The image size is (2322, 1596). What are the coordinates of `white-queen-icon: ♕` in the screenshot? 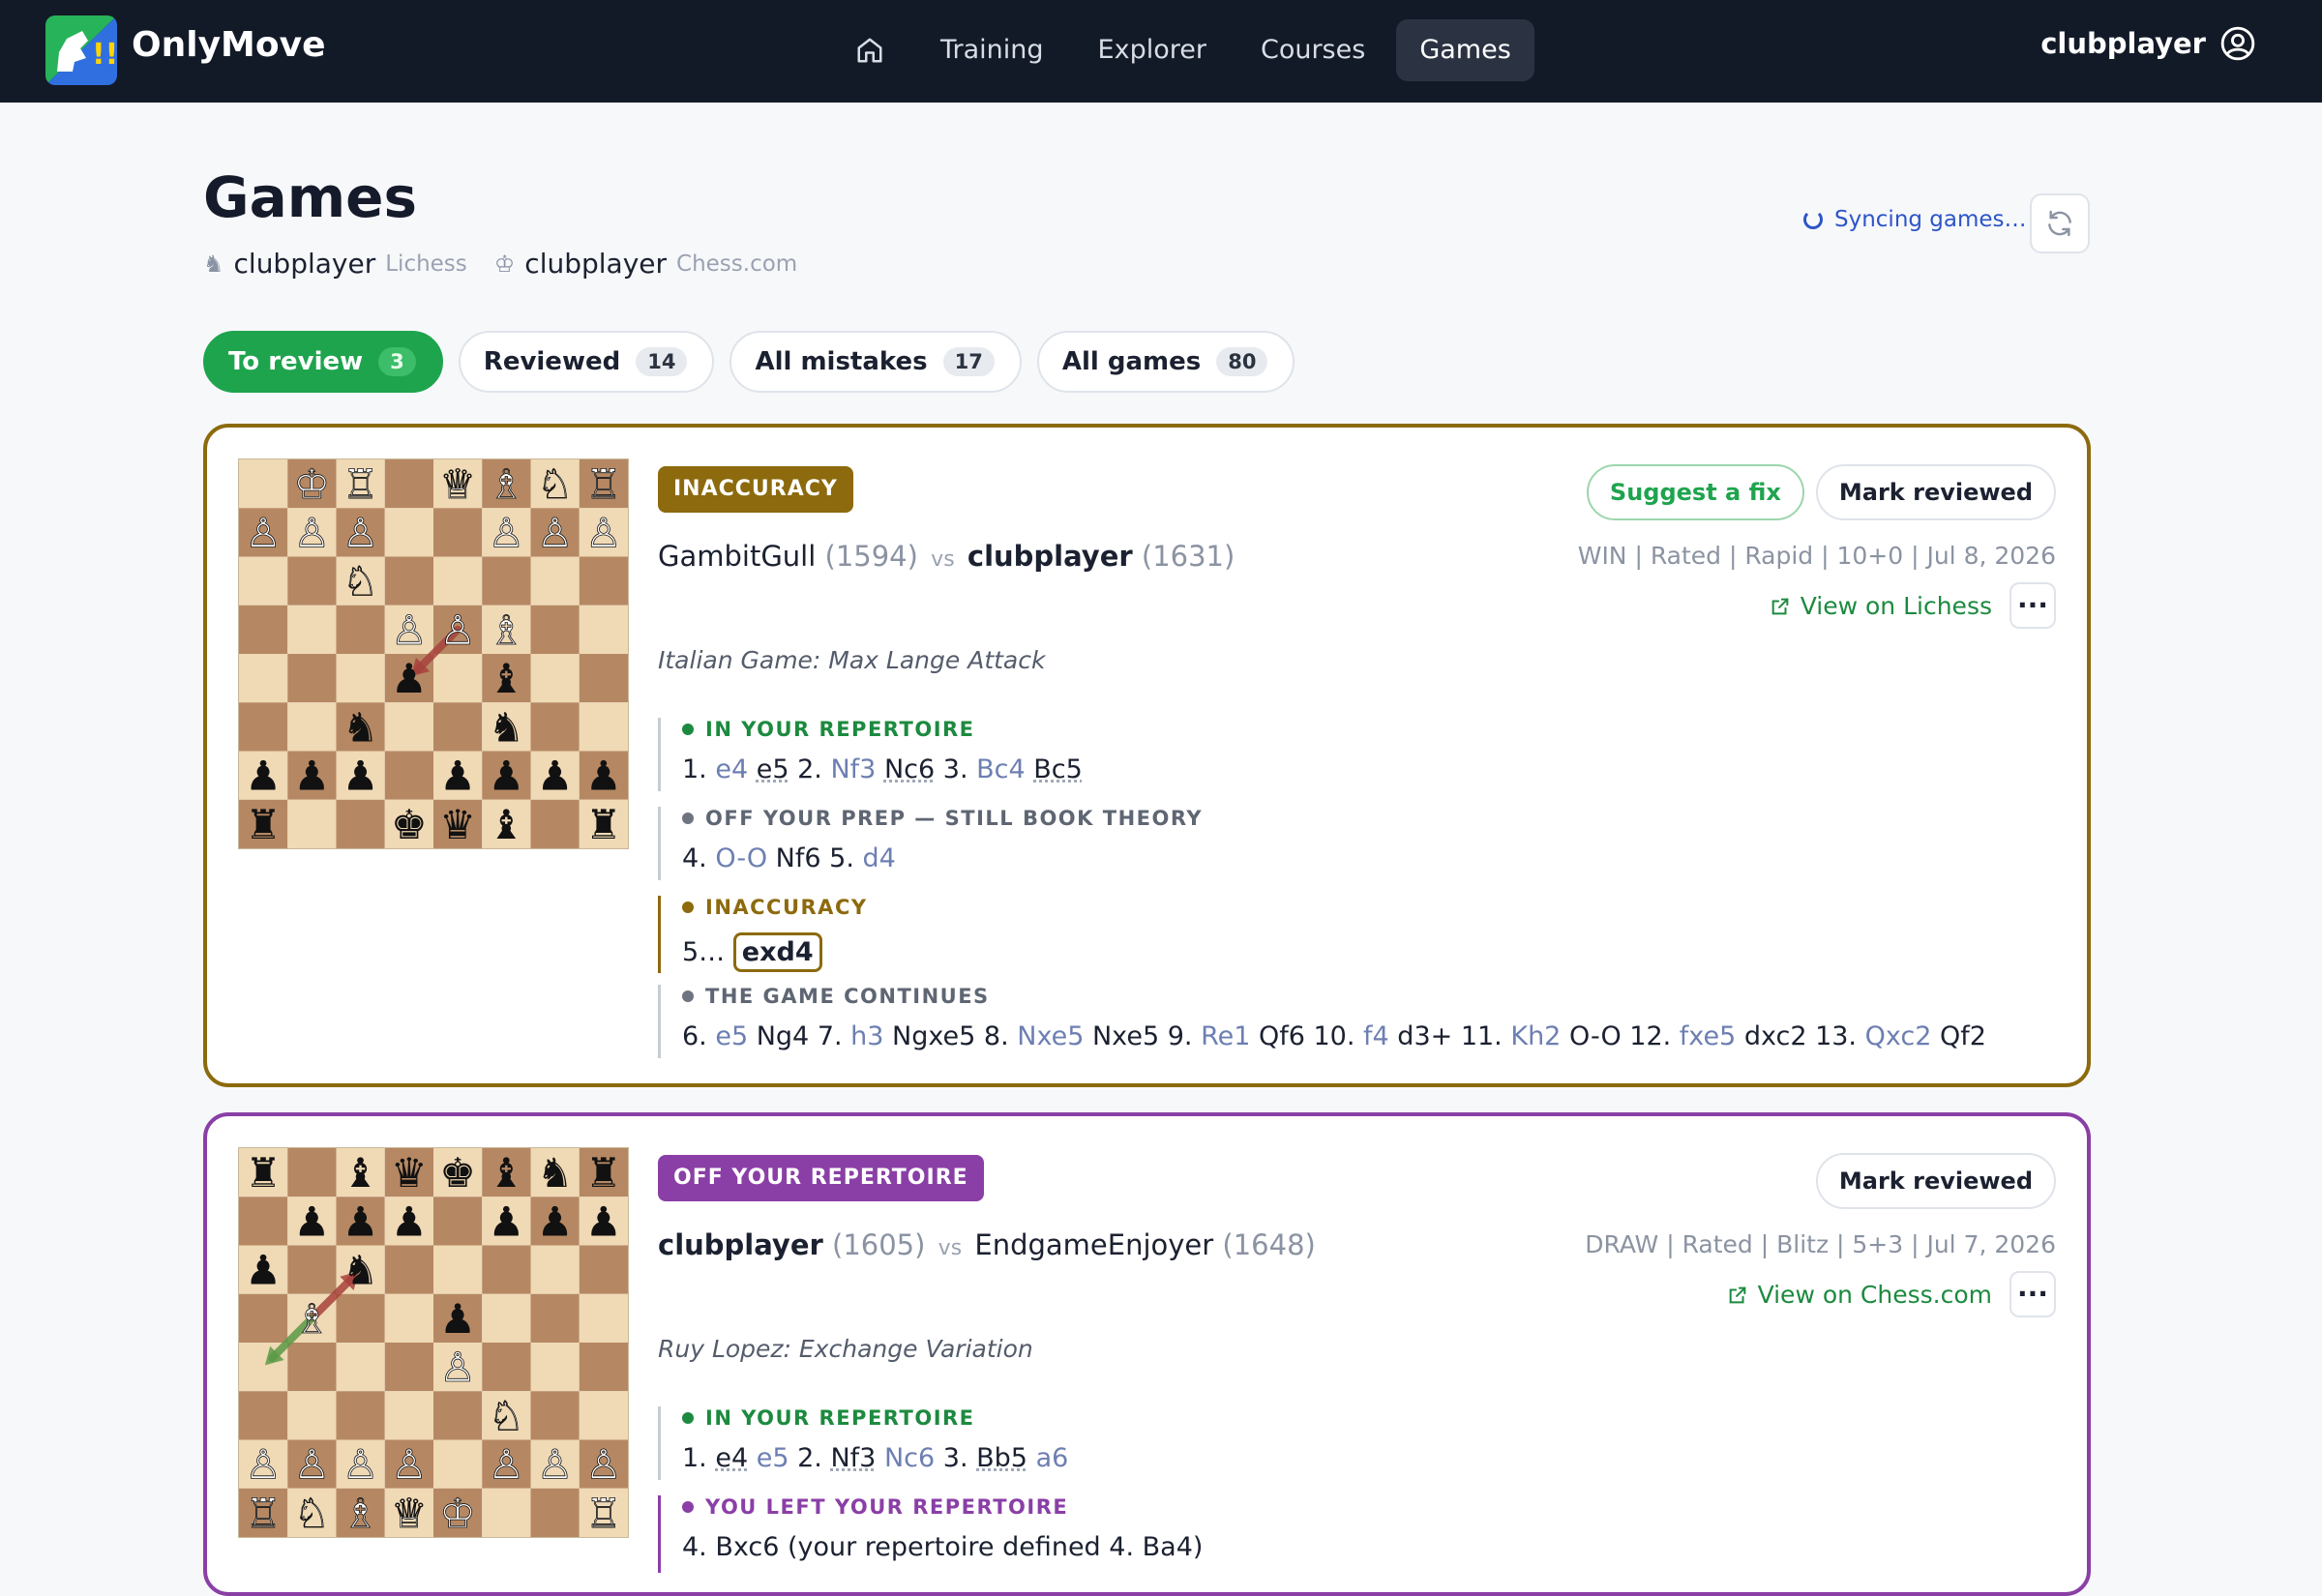 It's located at (409, 1513).